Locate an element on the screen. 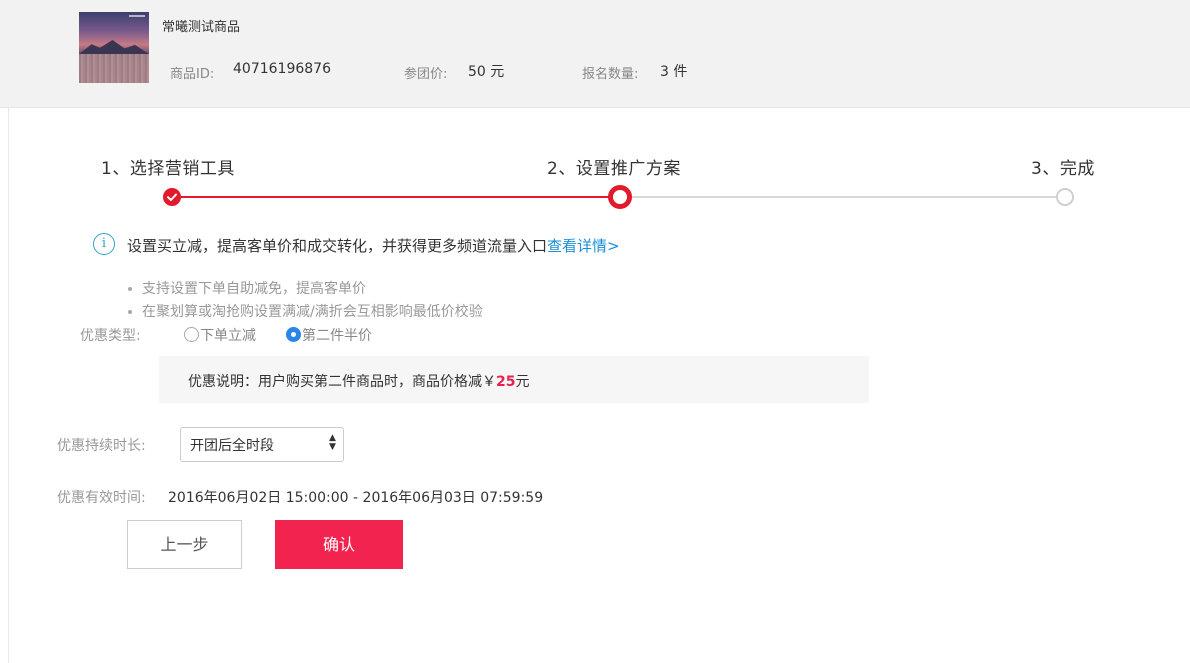  step-line-complete is located at coordinates (396, 197).